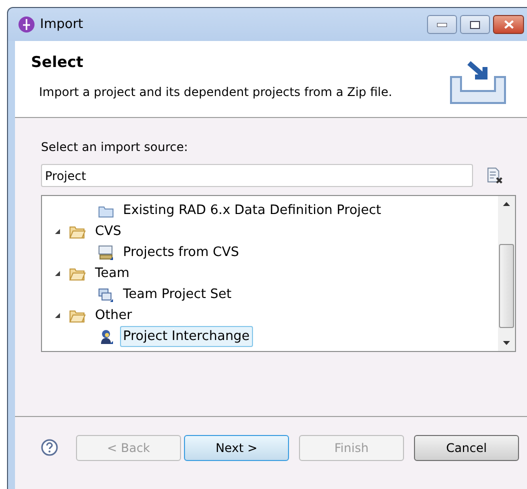  I want to click on repository-icon, so click(106, 252).